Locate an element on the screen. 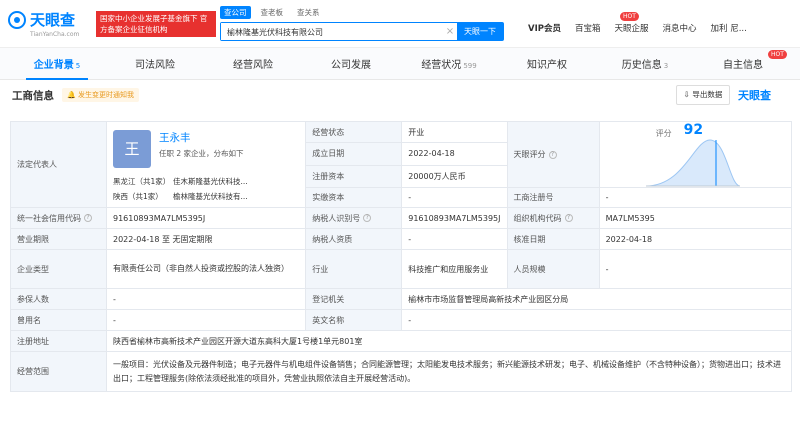 Image resolution: width=800 pixels, height=437 pixels. credit-label: 统一社会信用代码? is located at coordinates (58, 218).